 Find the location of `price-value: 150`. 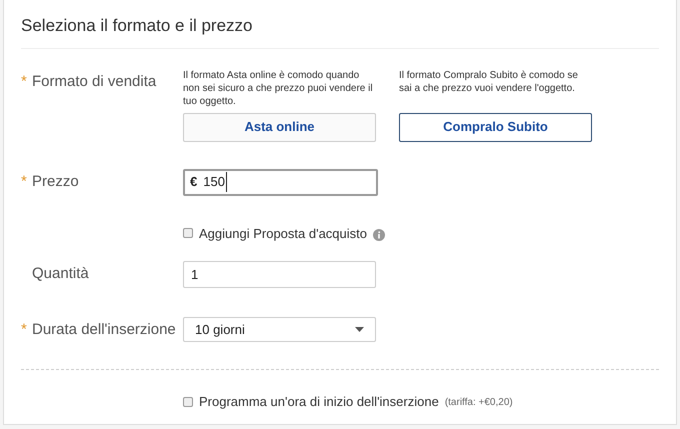

price-value: 150 is located at coordinates (215, 182).